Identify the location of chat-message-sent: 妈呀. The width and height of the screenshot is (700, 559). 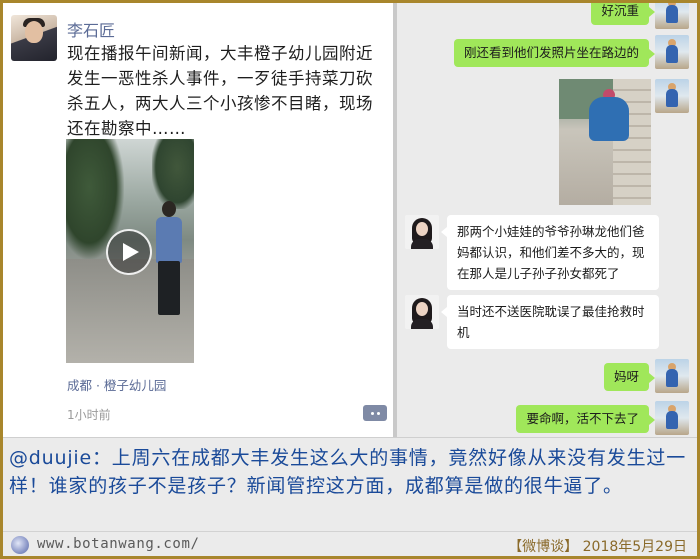
(629, 377).